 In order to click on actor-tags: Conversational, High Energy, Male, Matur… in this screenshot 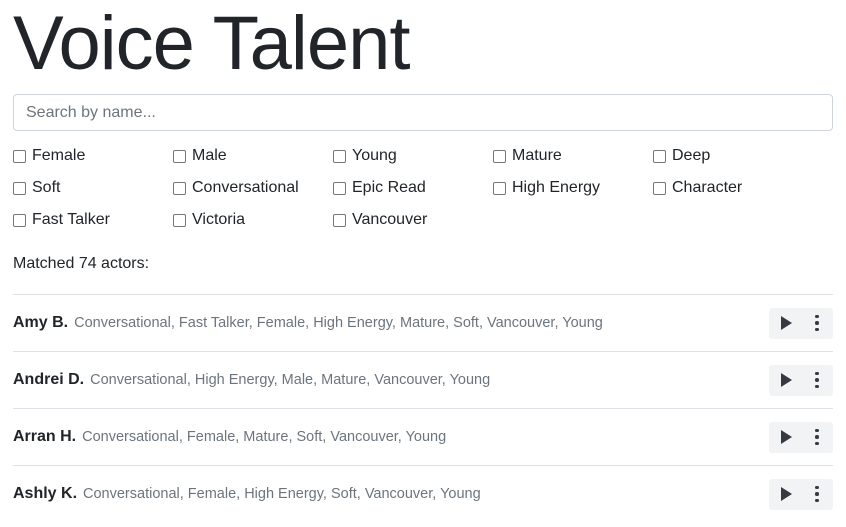, I will do `click(290, 380)`.